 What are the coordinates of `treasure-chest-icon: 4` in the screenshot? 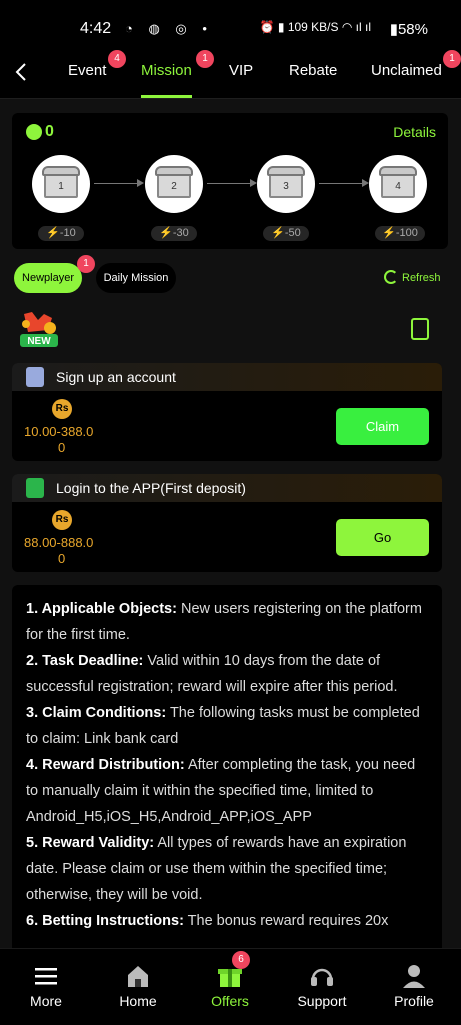 It's located at (398, 184).